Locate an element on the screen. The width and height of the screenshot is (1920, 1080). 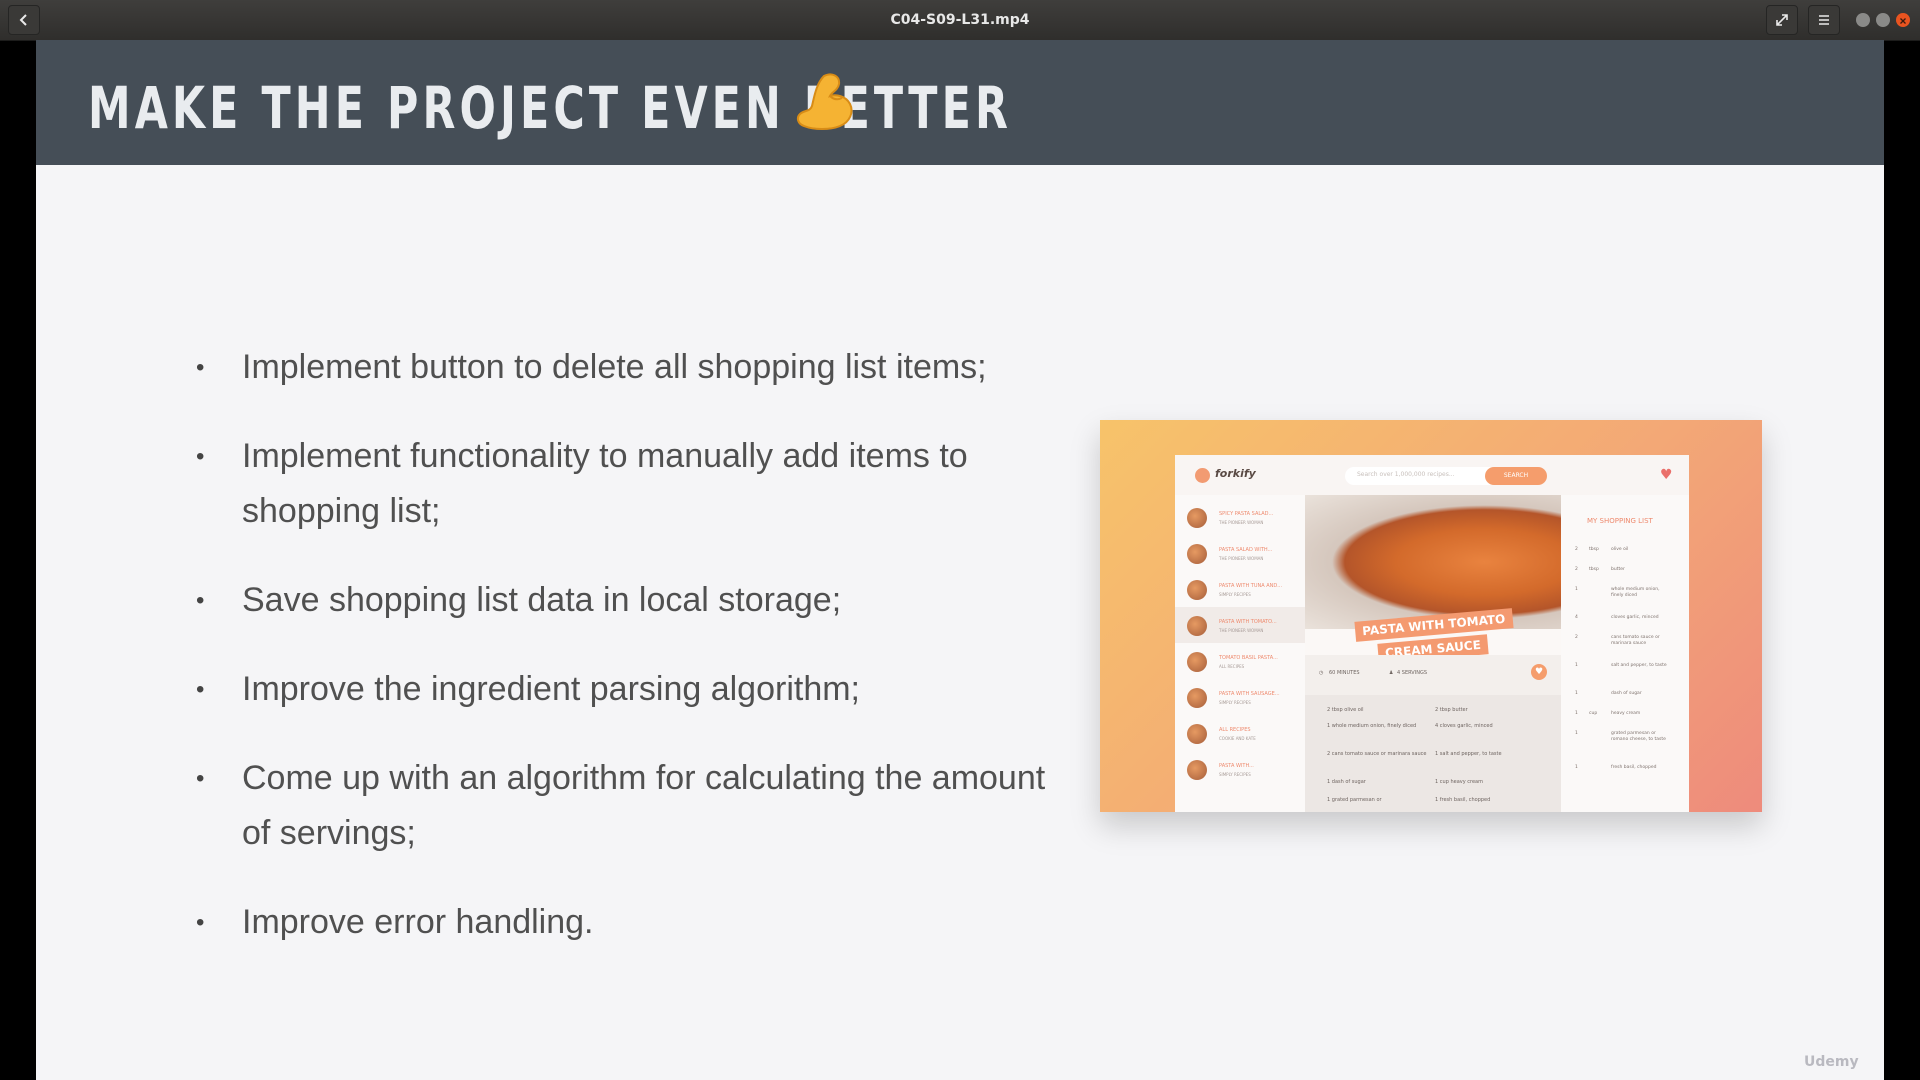
recipe-item-publisher: COOKIE AND KATE is located at coordinates (1237, 738).